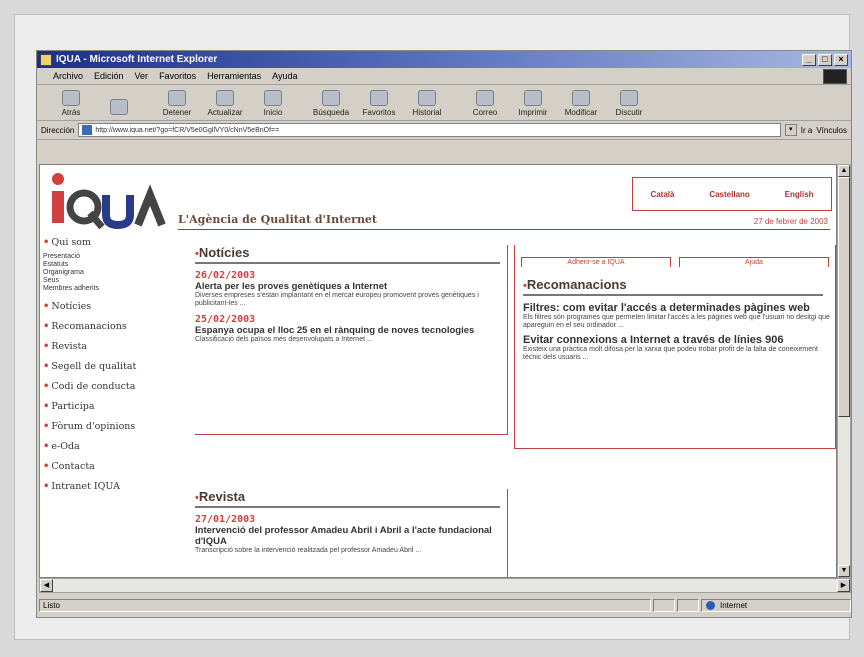 This screenshot has width=864, height=657. I want to click on stop-button: Detener, so click(177, 103).